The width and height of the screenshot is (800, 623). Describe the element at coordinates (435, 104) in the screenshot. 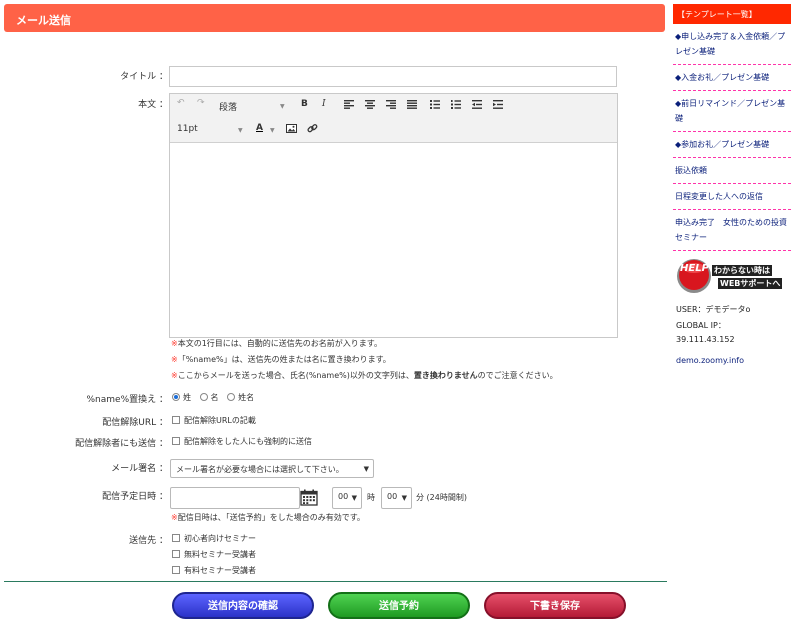

I see `bullet-list-icon` at that location.